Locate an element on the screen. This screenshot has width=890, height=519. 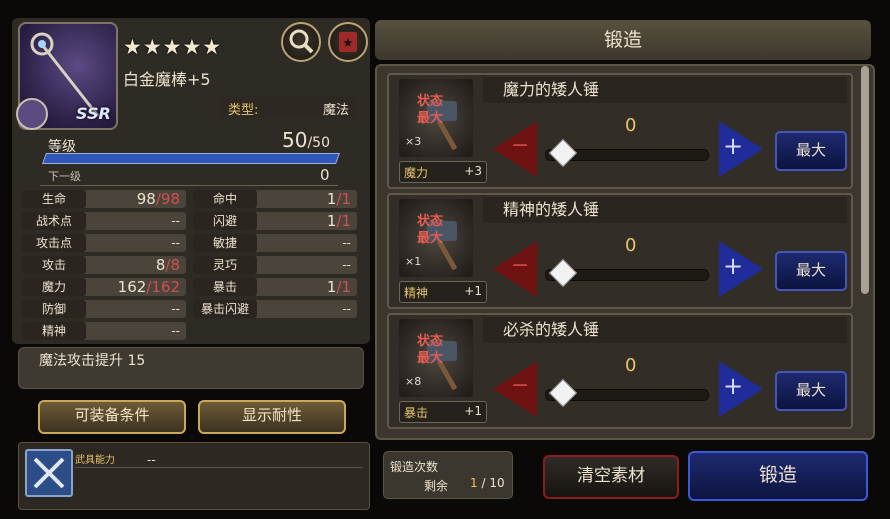
show-durability-button: 显示耐性 is located at coordinates (272, 417).